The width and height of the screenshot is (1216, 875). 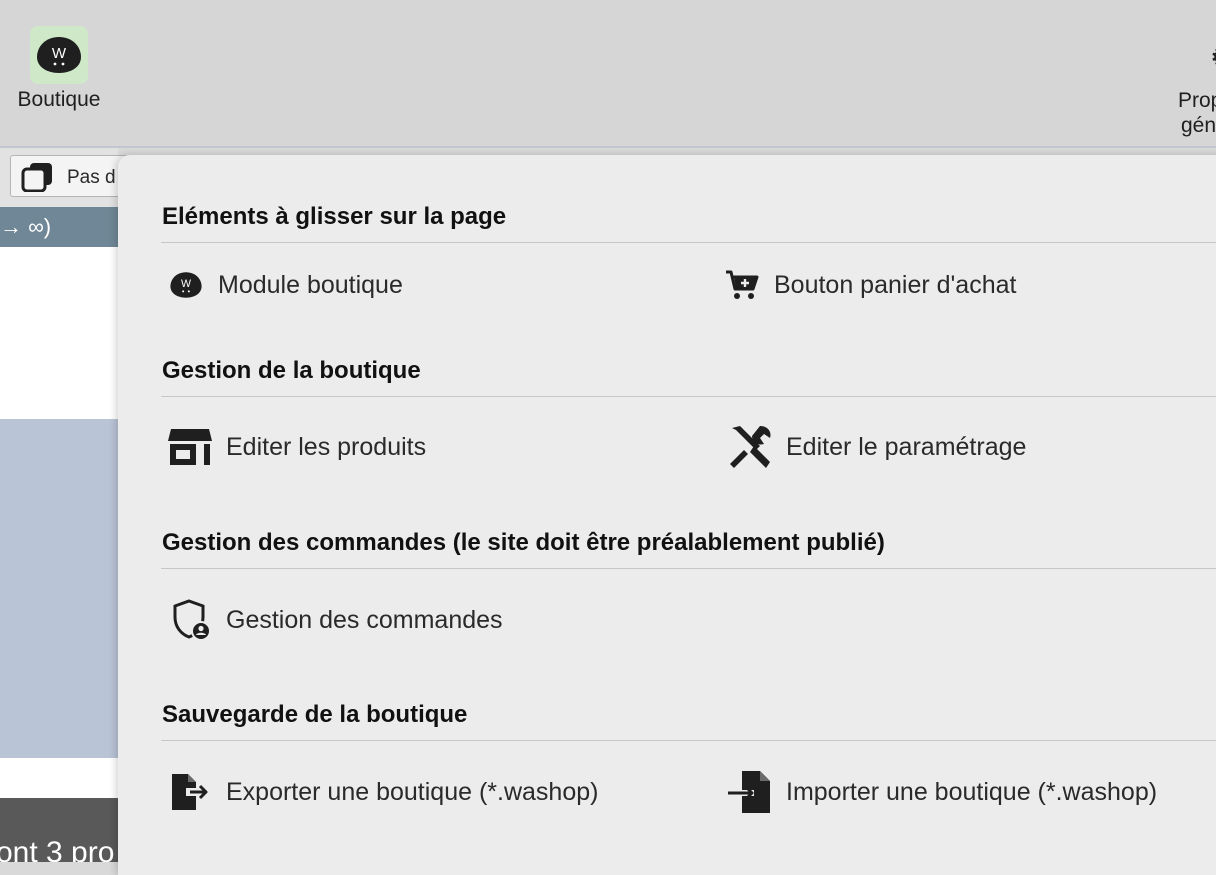 I want to click on page-selector-text: Pas d, so click(x=91, y=177).